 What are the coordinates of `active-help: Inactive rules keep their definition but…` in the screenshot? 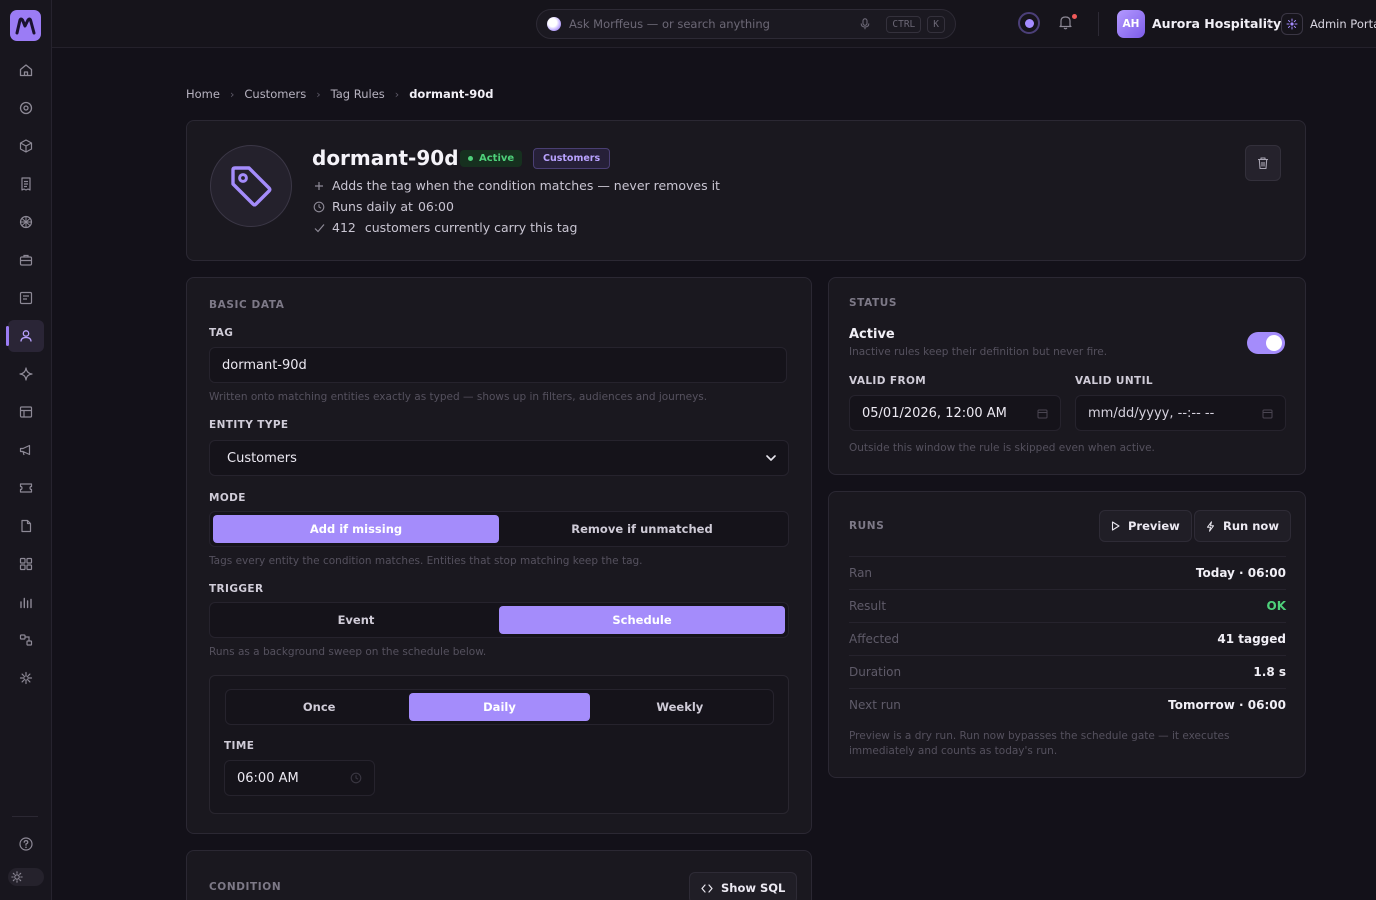 It's located at (978, 352).